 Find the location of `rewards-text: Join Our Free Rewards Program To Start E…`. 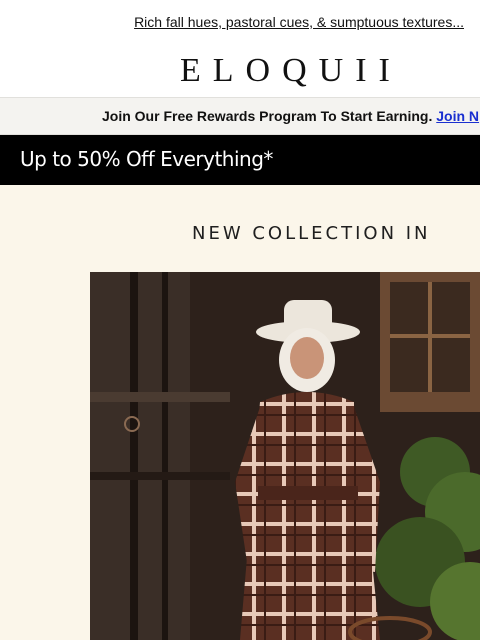

rewards-text: Join Our Free Rewards Program To Start E… is located at coordinates (267, 116).